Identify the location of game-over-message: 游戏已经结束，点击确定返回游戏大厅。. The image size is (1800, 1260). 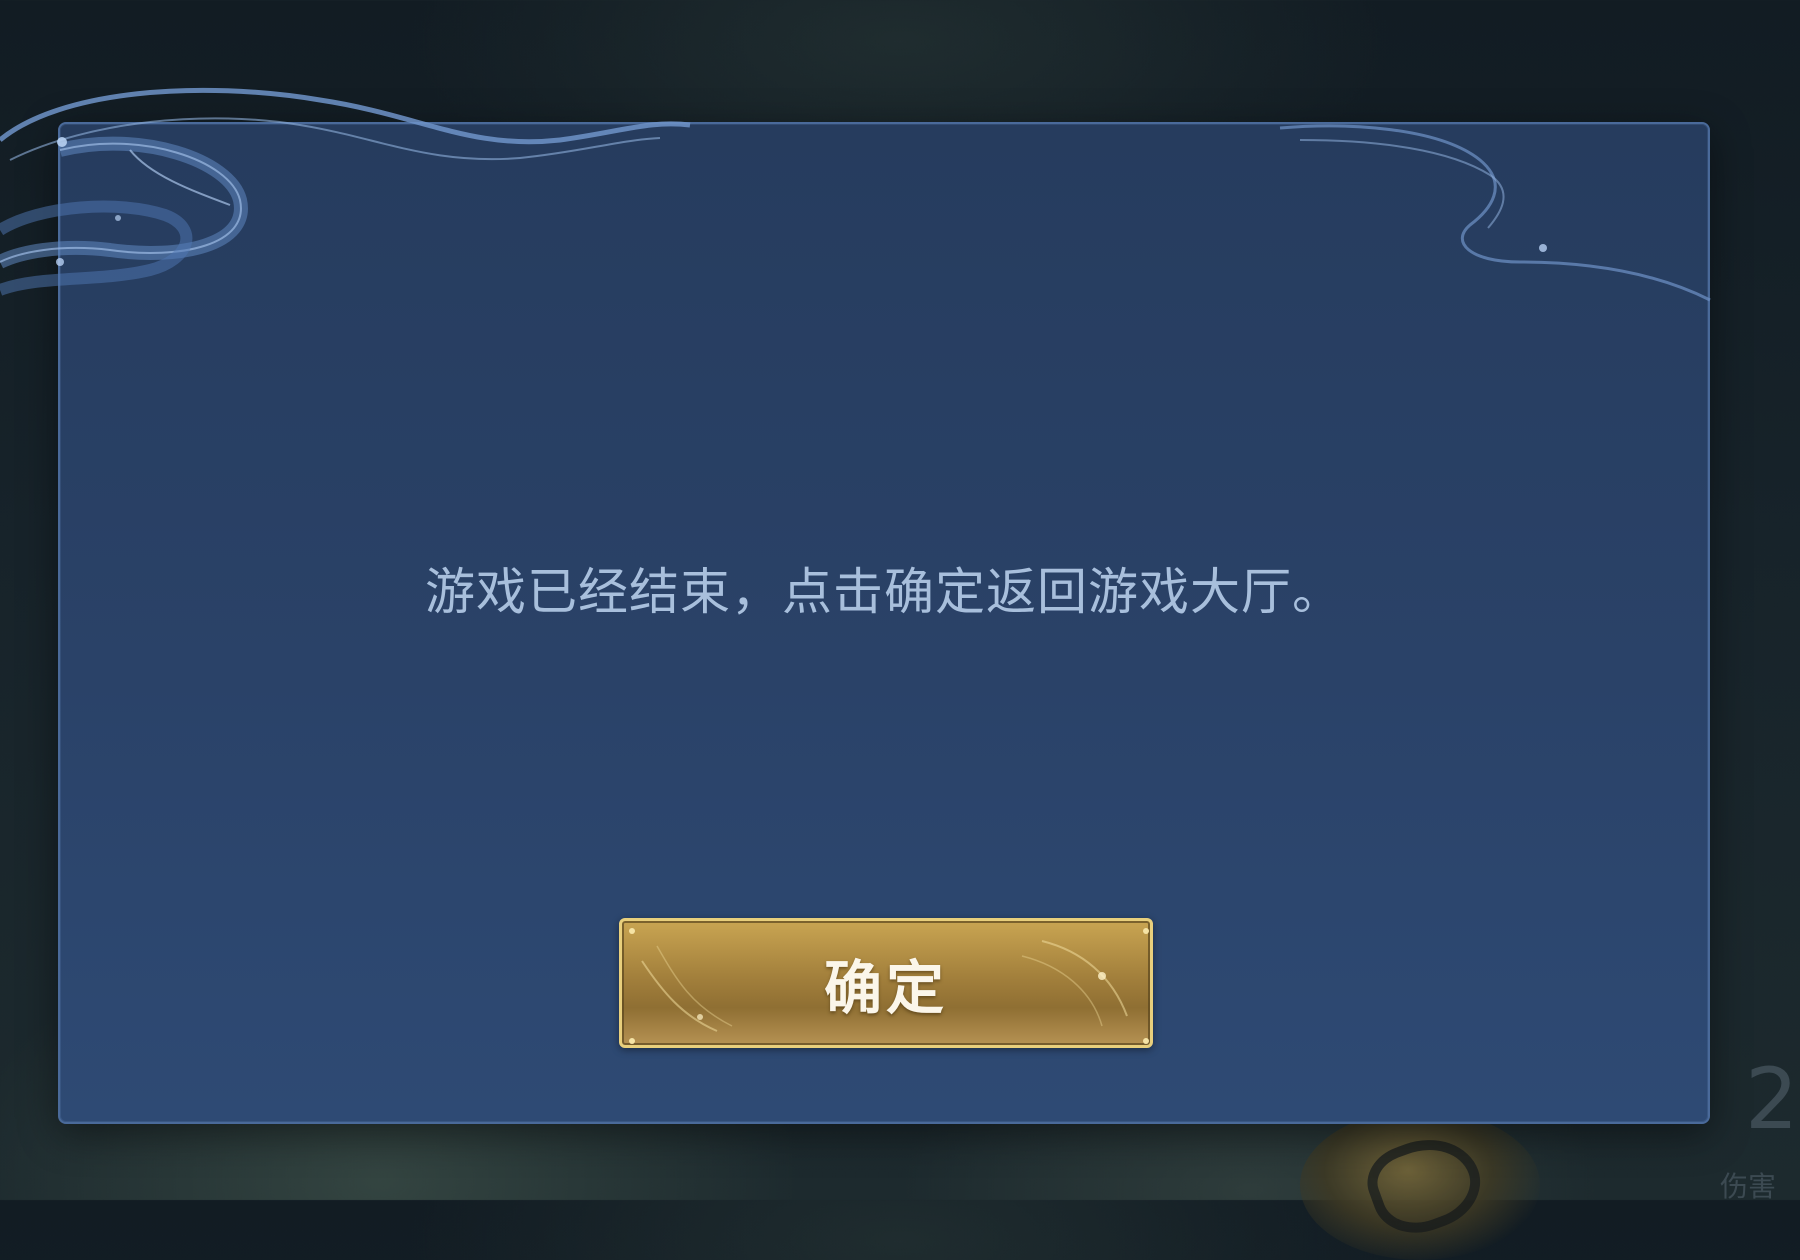
(884, 592).